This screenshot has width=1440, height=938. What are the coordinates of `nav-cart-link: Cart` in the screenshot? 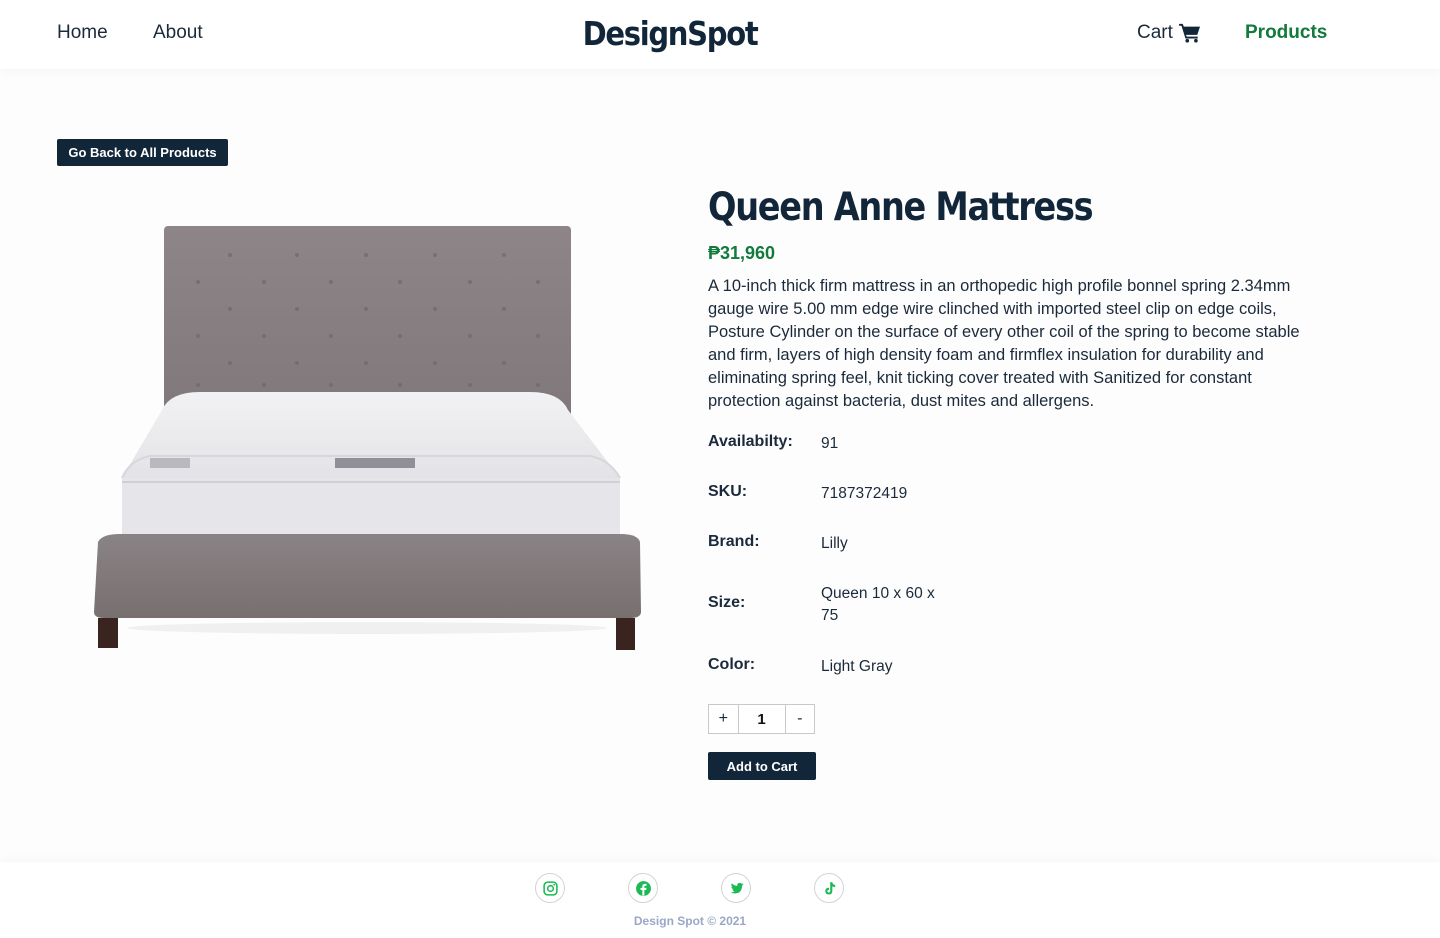 It's located at (1169, 33).